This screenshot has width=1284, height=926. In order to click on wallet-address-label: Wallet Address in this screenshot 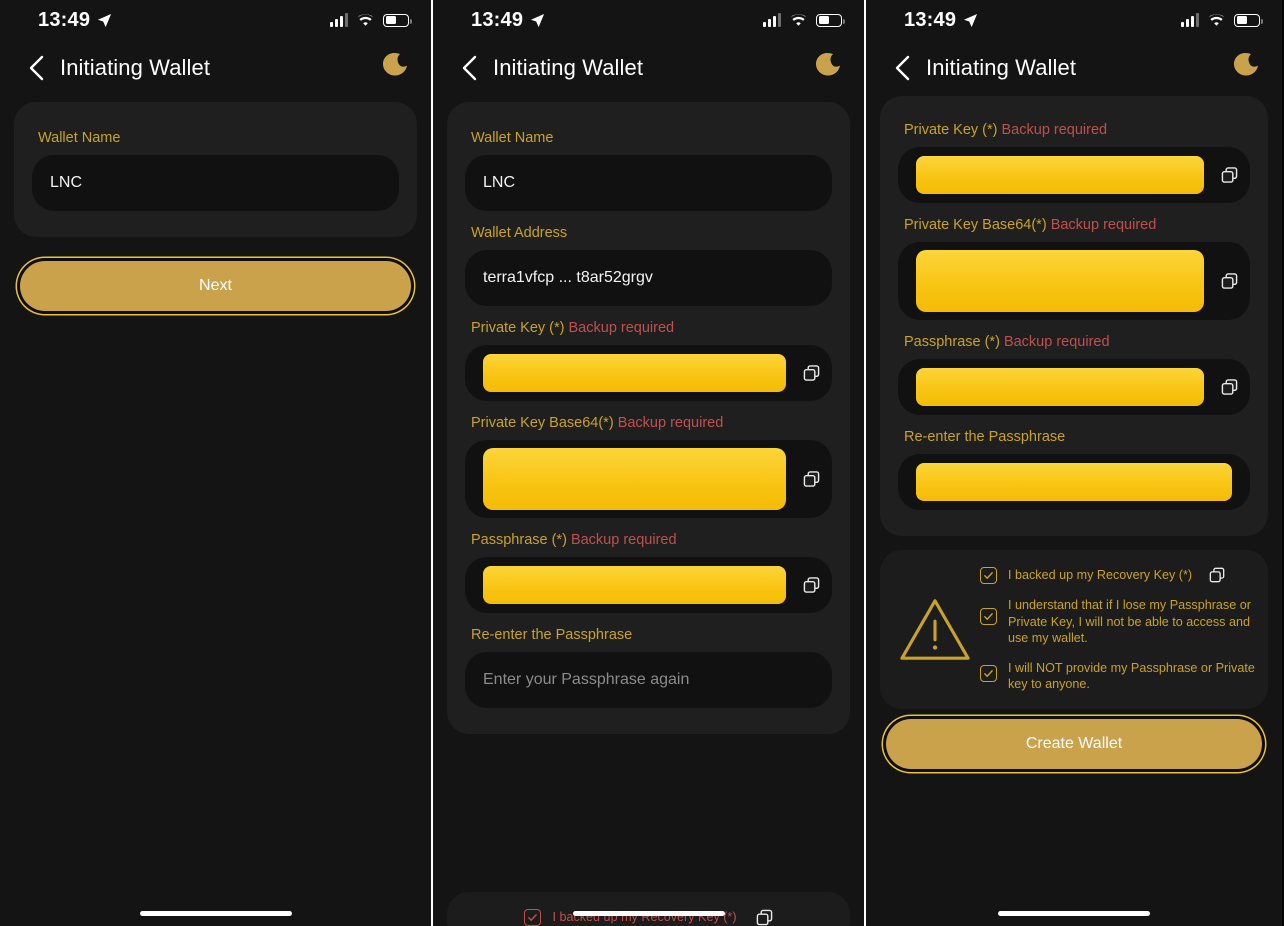, I will do `click(519, 233)`.